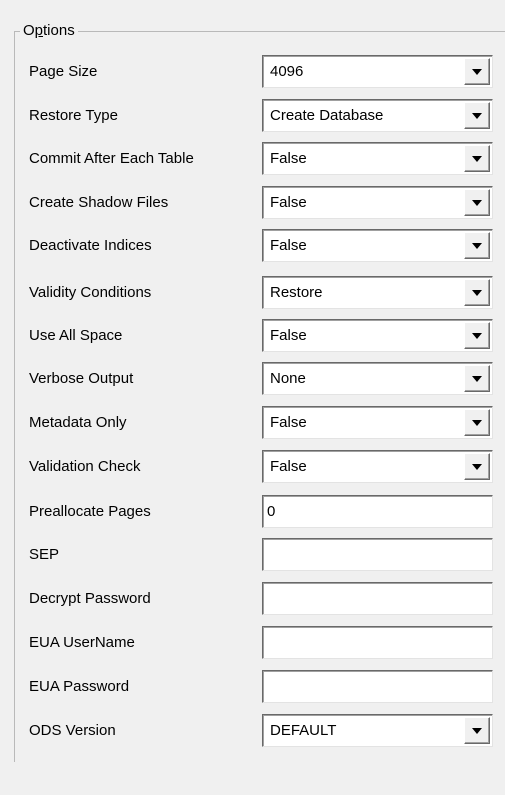 The image size is (505, 795). Describe the element at coordinates (252, 424) in the screenshot. I see `metadata-only-row: Metadata Only False` at that location.